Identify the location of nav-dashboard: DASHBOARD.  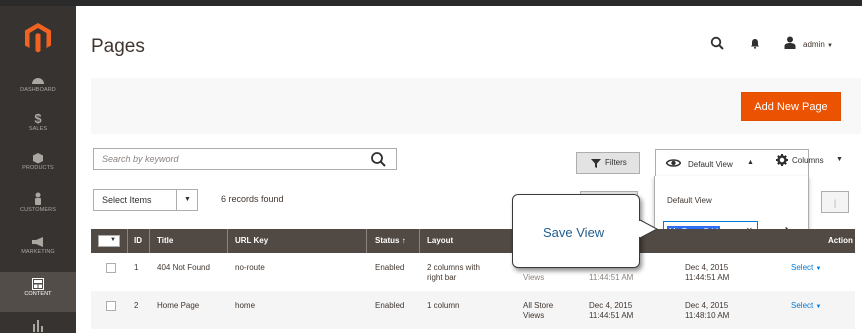
(38, 88).